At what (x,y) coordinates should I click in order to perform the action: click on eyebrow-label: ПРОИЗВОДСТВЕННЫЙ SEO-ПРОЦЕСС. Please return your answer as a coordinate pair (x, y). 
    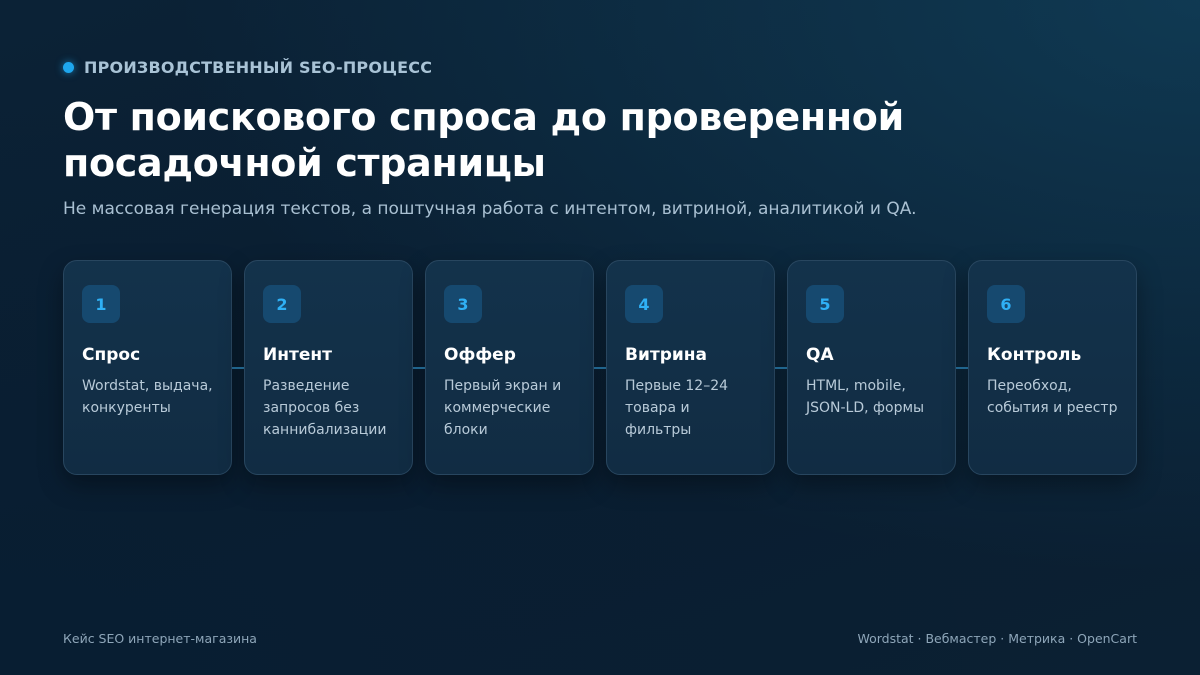
    Looking at the image, I should click on (258, 67).